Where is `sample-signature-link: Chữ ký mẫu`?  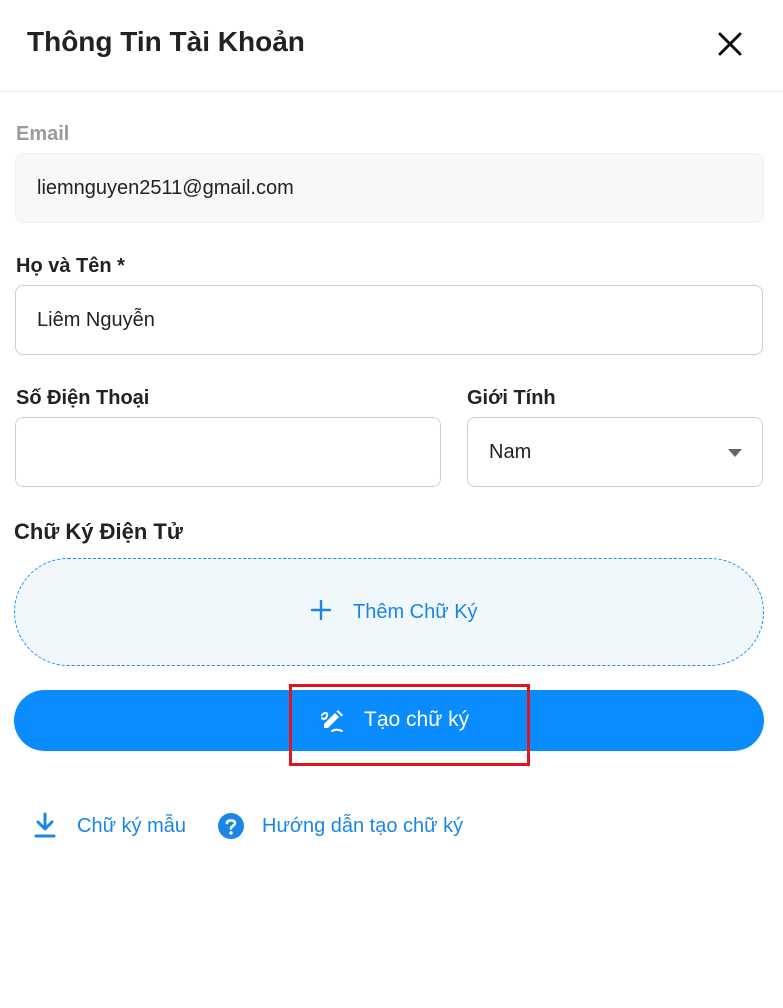
sample-signature-link: Chữ ký mẫu is located at coordinates (113, 826).